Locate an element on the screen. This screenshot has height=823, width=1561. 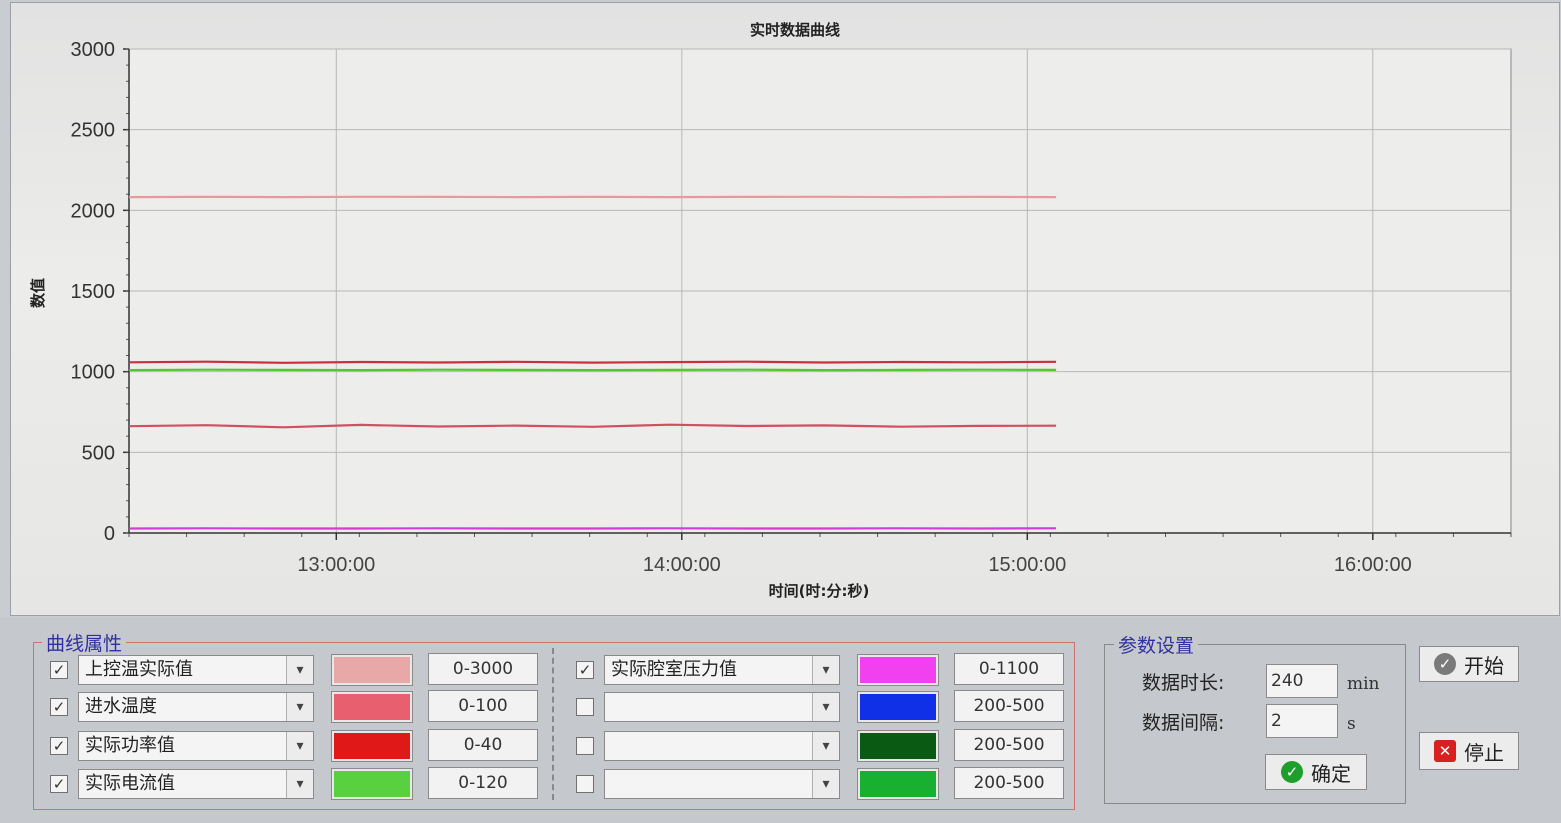
left-row-range-field: 0-120 is located at coordinates (483, 783).